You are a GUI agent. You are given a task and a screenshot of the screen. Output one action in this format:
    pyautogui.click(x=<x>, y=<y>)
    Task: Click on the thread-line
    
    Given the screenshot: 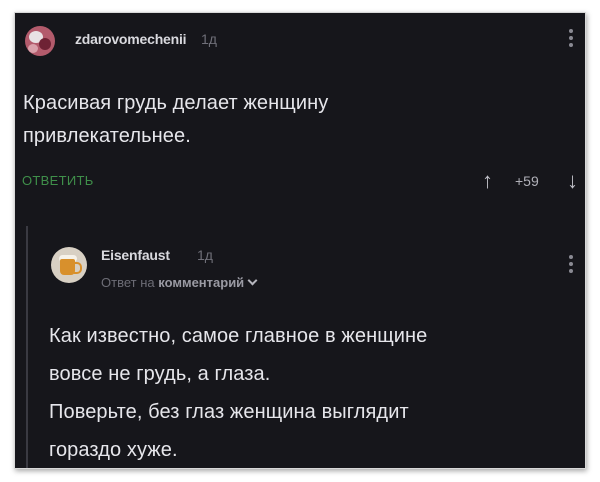 What is the action you would take?
    pyautogui.click(x=27, y=347)
    